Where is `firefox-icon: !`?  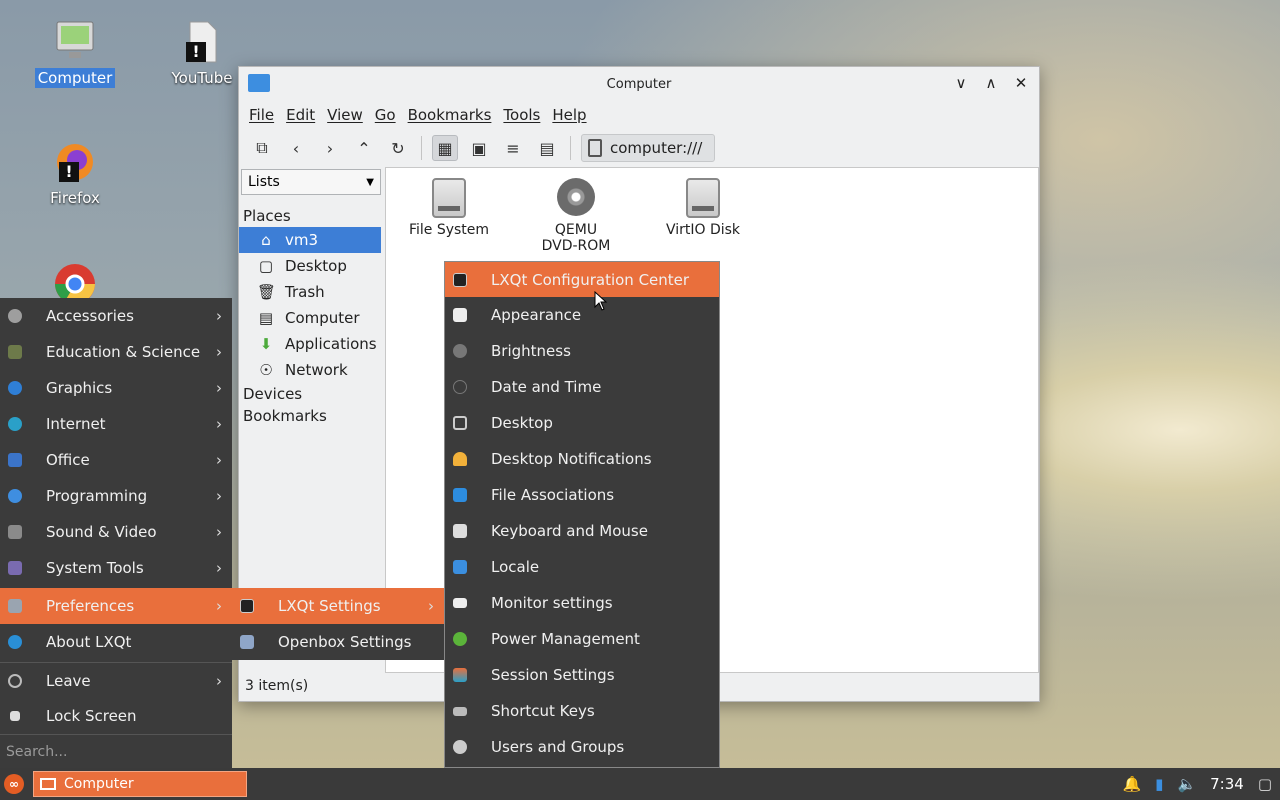
firefox-icon: ! is located at coordinates (75, 162).